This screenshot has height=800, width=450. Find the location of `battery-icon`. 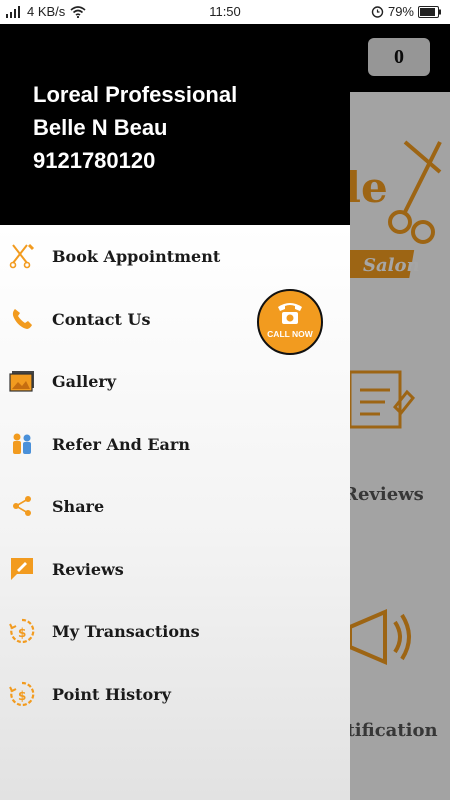

battery-icon is located at coordinates (429, 11).